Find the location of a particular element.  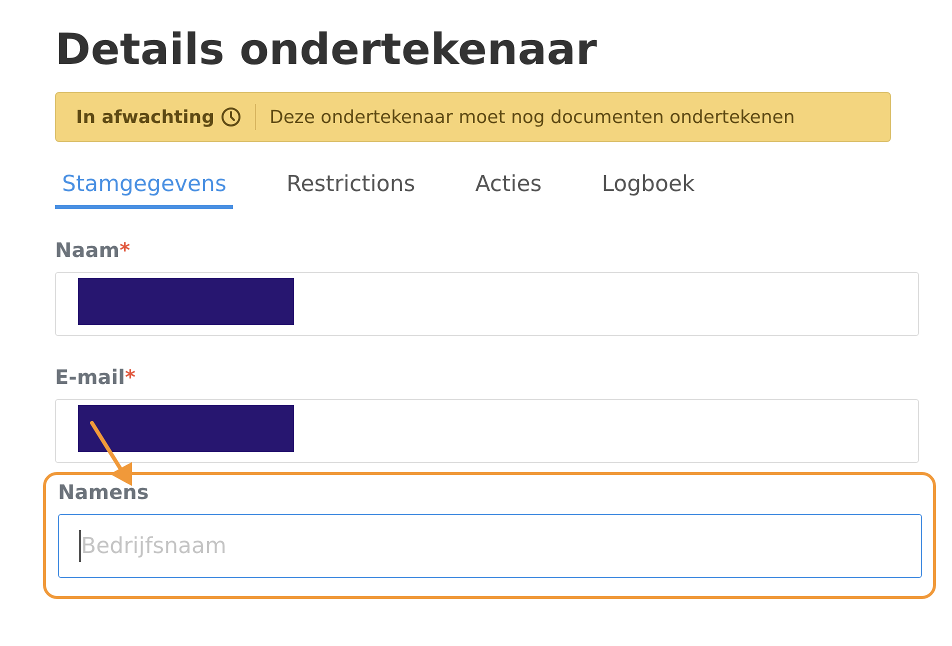

input-field: Bedrijfsnaam is located at coordinates (490, 546).